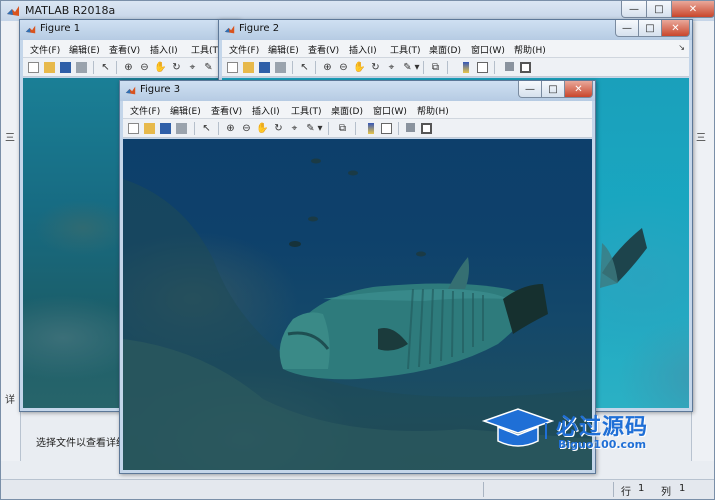 This screenshot has width=715, height=500. Describe the element at coordinates (358, 11) in the screenshot. I see `main-titlebar: MATLAB R2018a — □ ✕` at that location.